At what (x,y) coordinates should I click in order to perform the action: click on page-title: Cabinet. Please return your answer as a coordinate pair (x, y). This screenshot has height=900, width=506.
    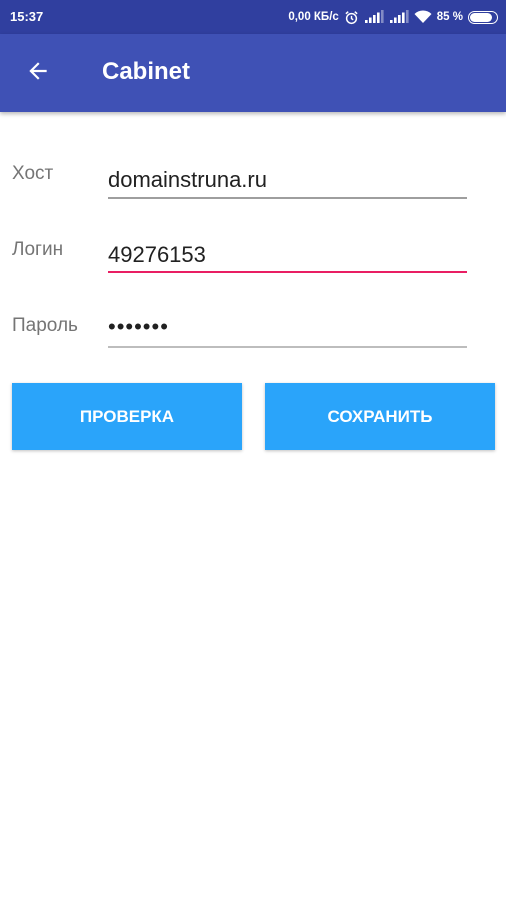
    Looking at the image, I should click on (146, 71).